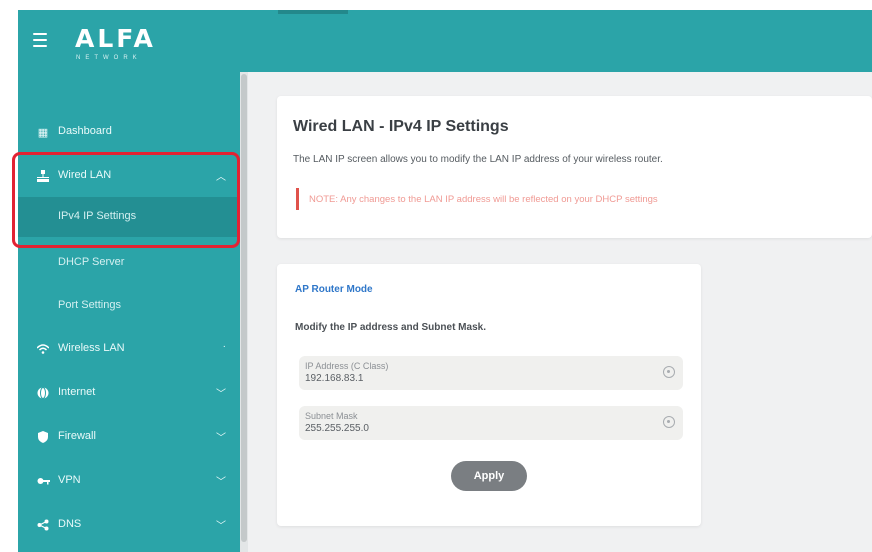  I want to click on sidebar-item-dhcp-server: DHCP Server, so click(129, 263).